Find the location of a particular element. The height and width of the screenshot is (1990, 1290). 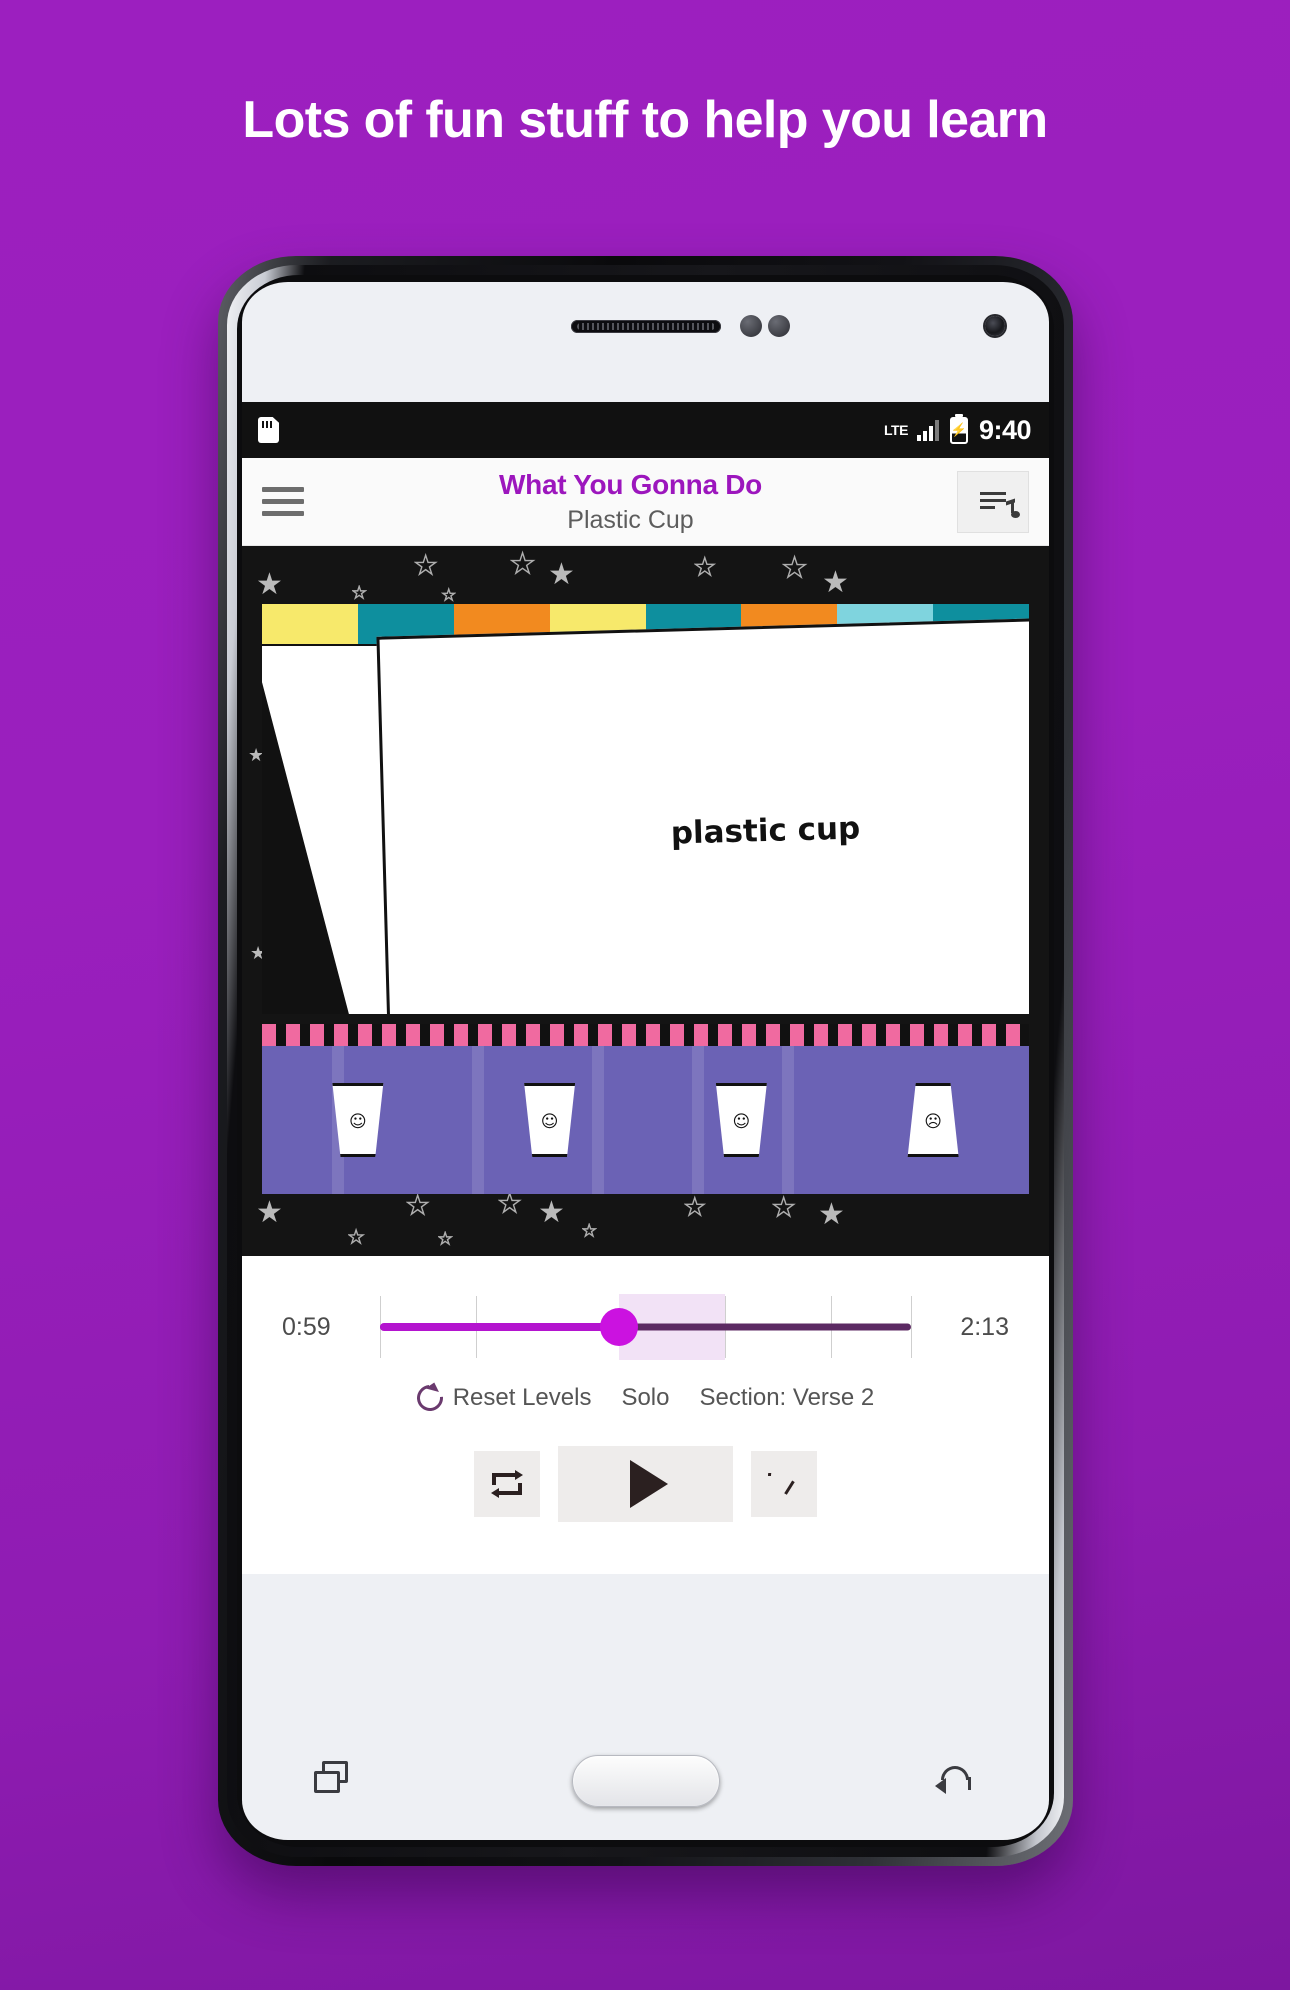

seek-slider is located at coordinates (646, 1327).